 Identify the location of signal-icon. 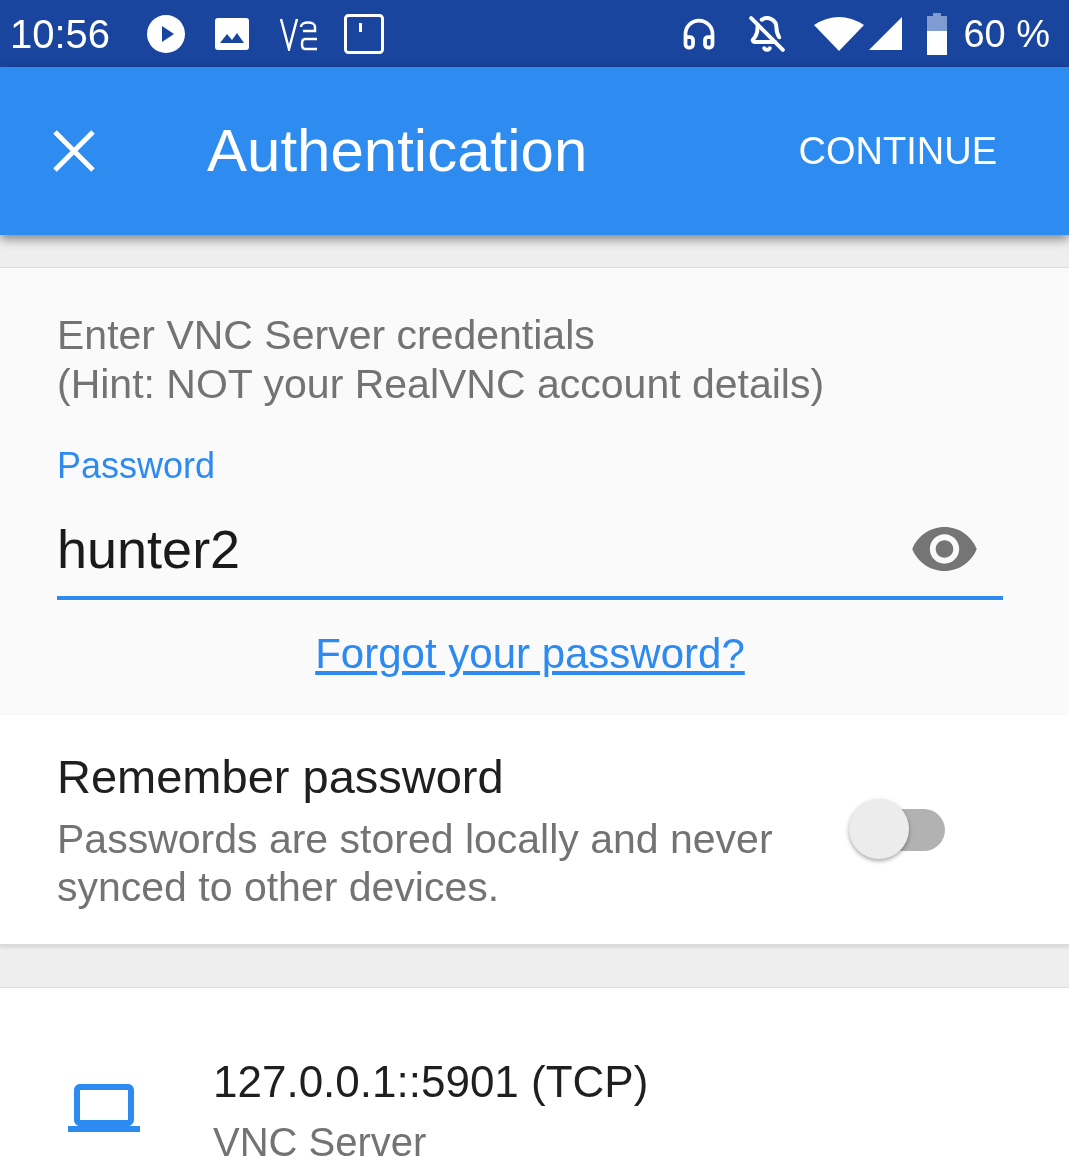
(886, 33).